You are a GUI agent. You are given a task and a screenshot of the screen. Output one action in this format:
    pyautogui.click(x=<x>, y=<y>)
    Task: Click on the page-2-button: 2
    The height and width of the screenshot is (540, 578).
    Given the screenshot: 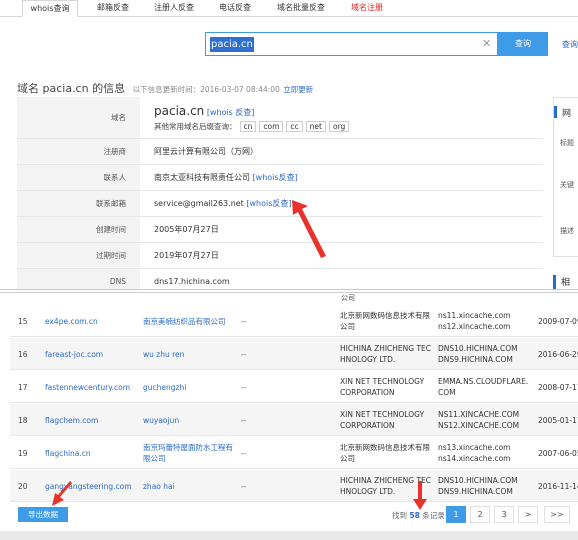 What is the action you would take?
    pyautogui.click(x=480, y=514)
    